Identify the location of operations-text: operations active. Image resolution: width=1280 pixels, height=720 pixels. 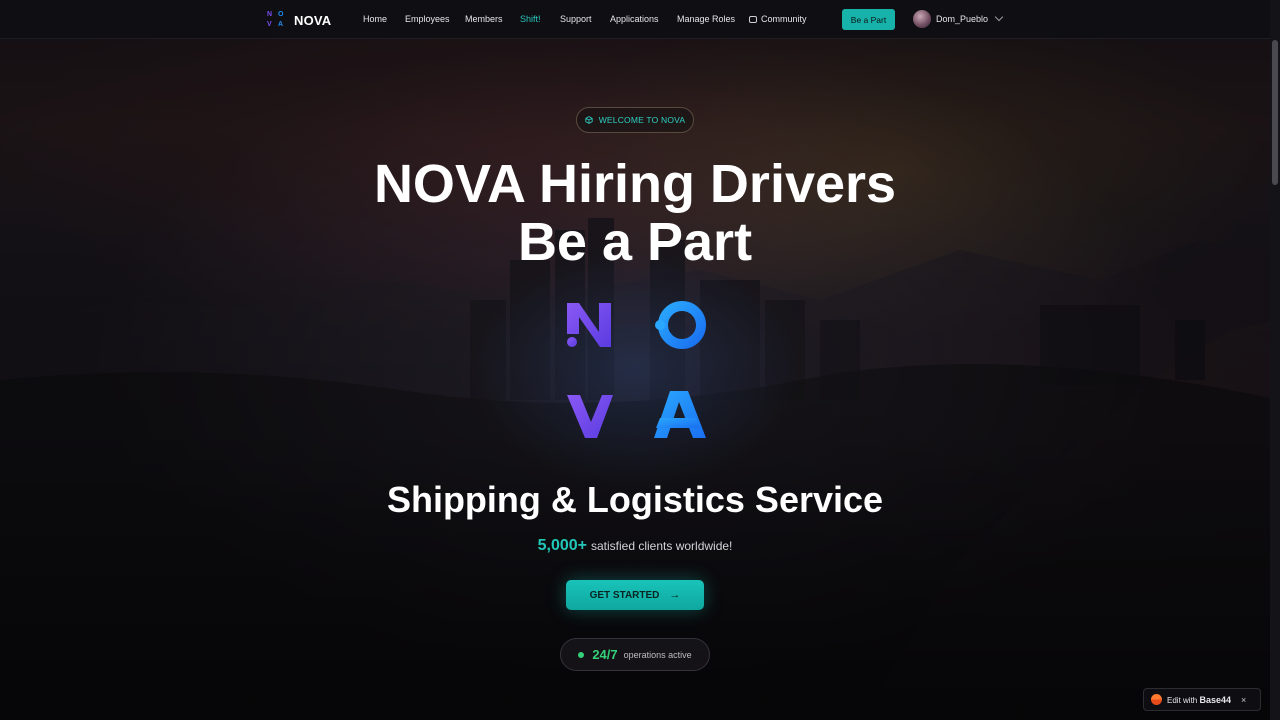
(657, 654).